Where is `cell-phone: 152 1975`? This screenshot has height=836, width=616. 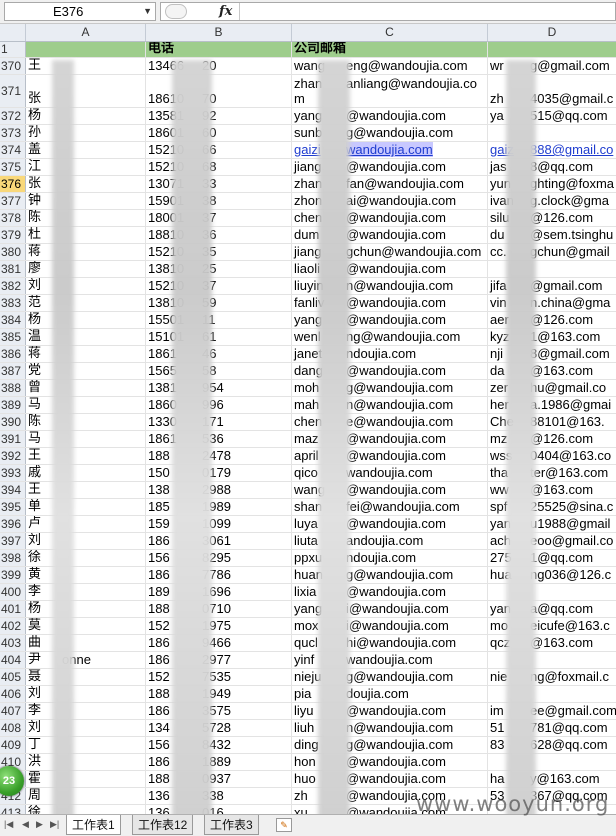
cell-phone: 152 1975 is located at coordinates (219, 626).